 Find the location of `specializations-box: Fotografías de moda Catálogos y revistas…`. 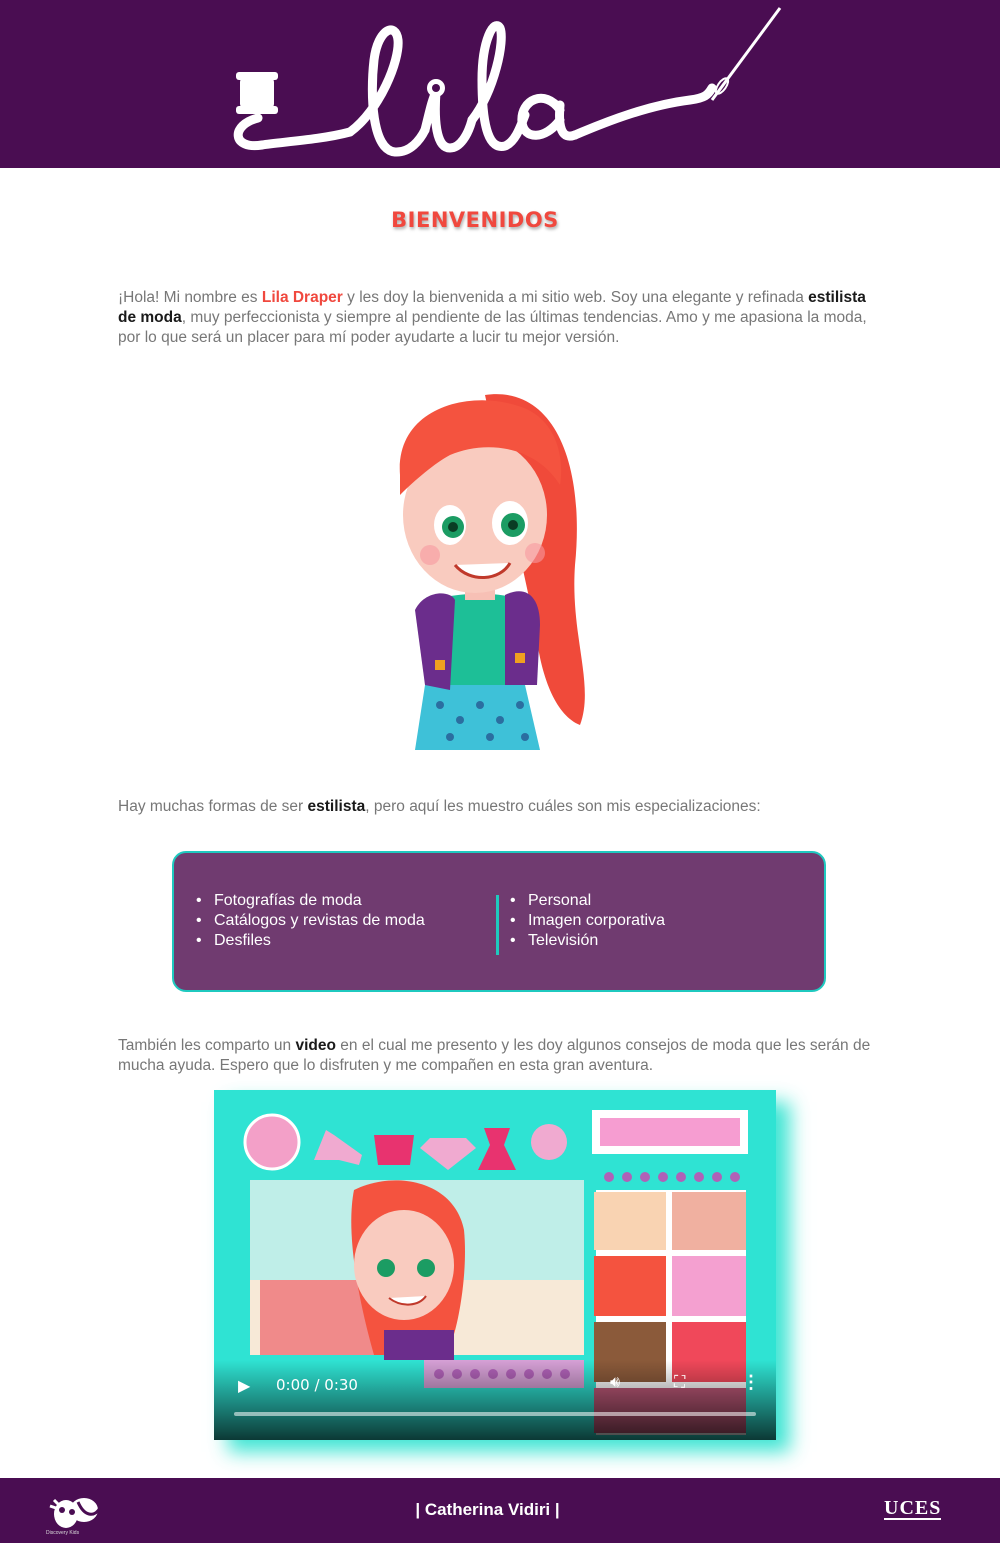

specializations-box: Fotografías de moda Catálogos y revistas… is located at coordinates (499, 921).